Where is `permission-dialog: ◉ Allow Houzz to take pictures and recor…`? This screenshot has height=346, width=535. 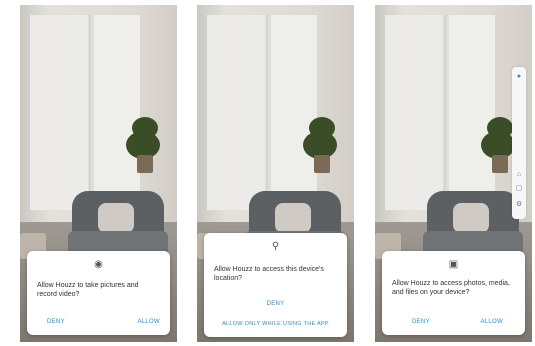
permission-dialog: ◉ Allow Houzz to take pictures and recor… is located at coordinates (98, 293).